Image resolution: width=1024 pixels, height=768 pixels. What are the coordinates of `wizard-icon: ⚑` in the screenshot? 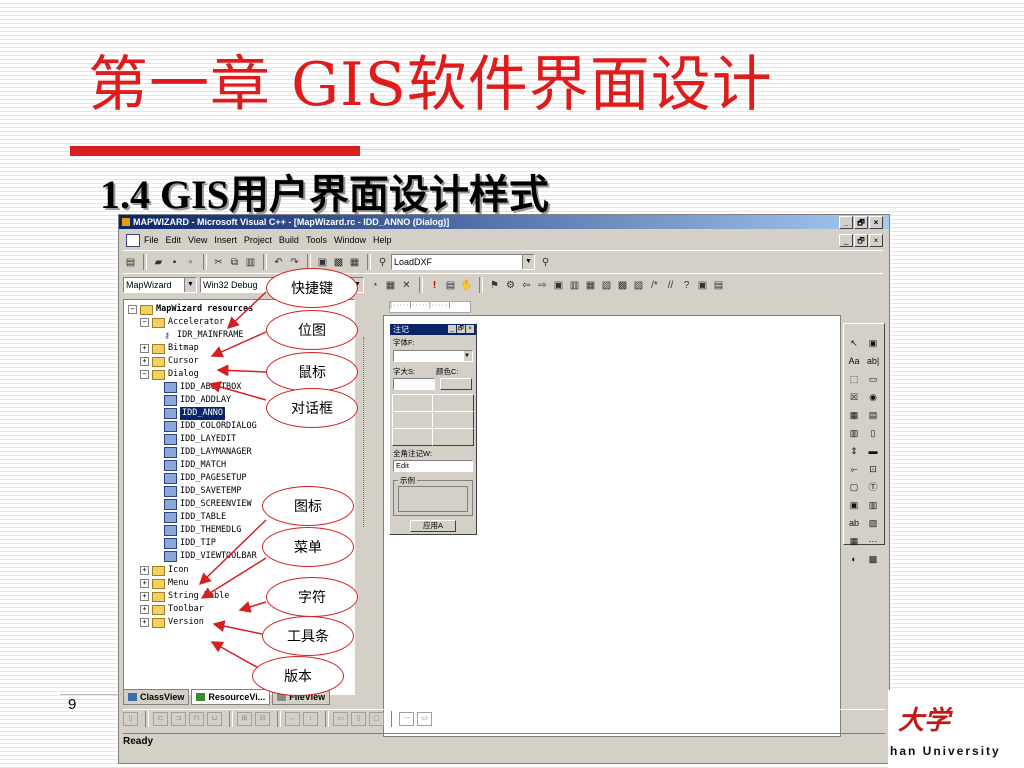 It's located at (494, 285).